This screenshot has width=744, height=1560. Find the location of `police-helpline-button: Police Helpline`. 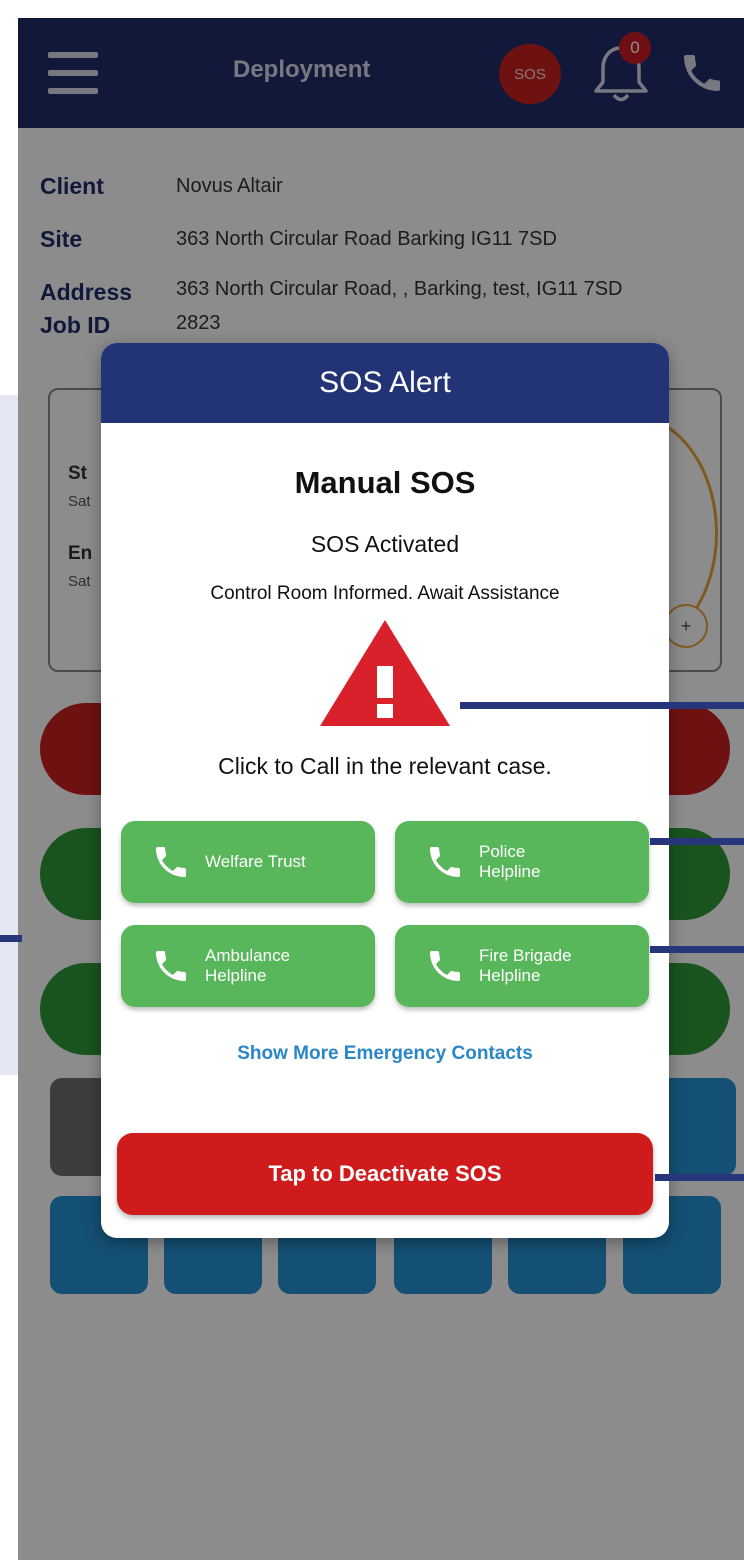

police-helpline-button: Police Helpline is located at coordinates (522, 862).